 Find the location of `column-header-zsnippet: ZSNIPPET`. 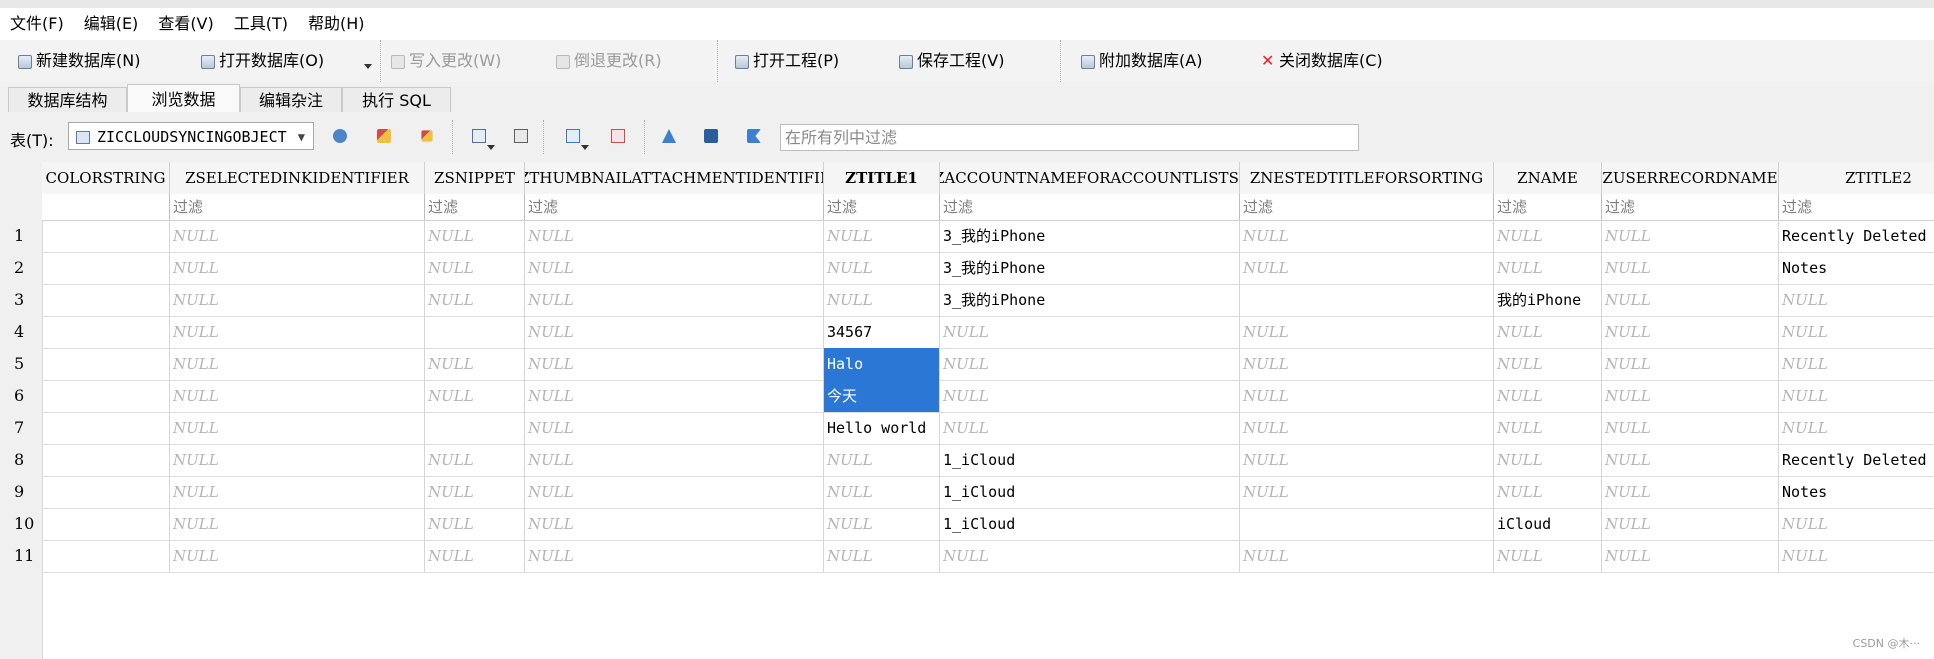

column-header-zsnippet: ZSNIPPET is located at coordinates (475, 178).